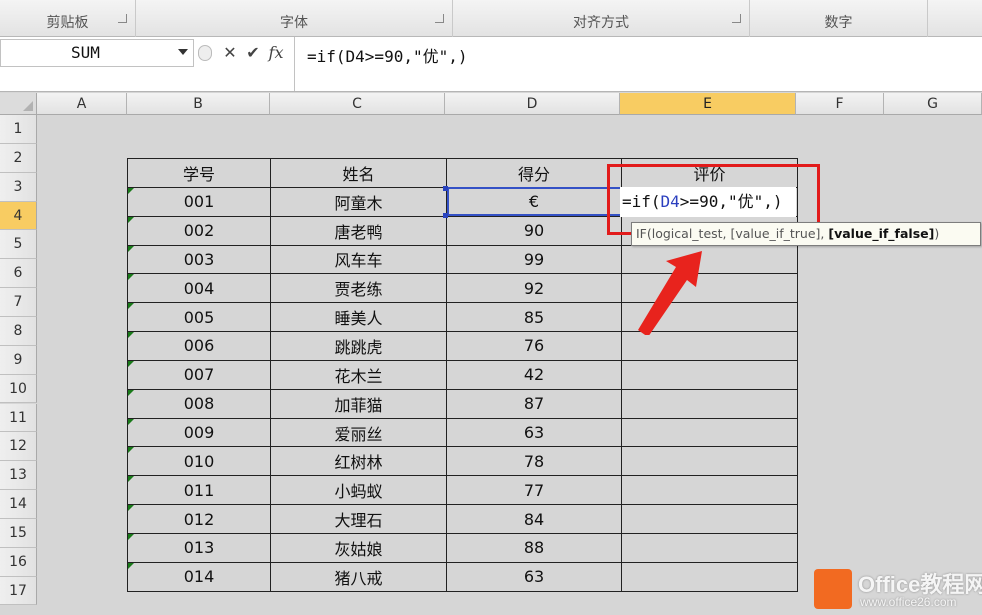  I want to click on name-cell: 小蚂蚁, so click(358, 490).